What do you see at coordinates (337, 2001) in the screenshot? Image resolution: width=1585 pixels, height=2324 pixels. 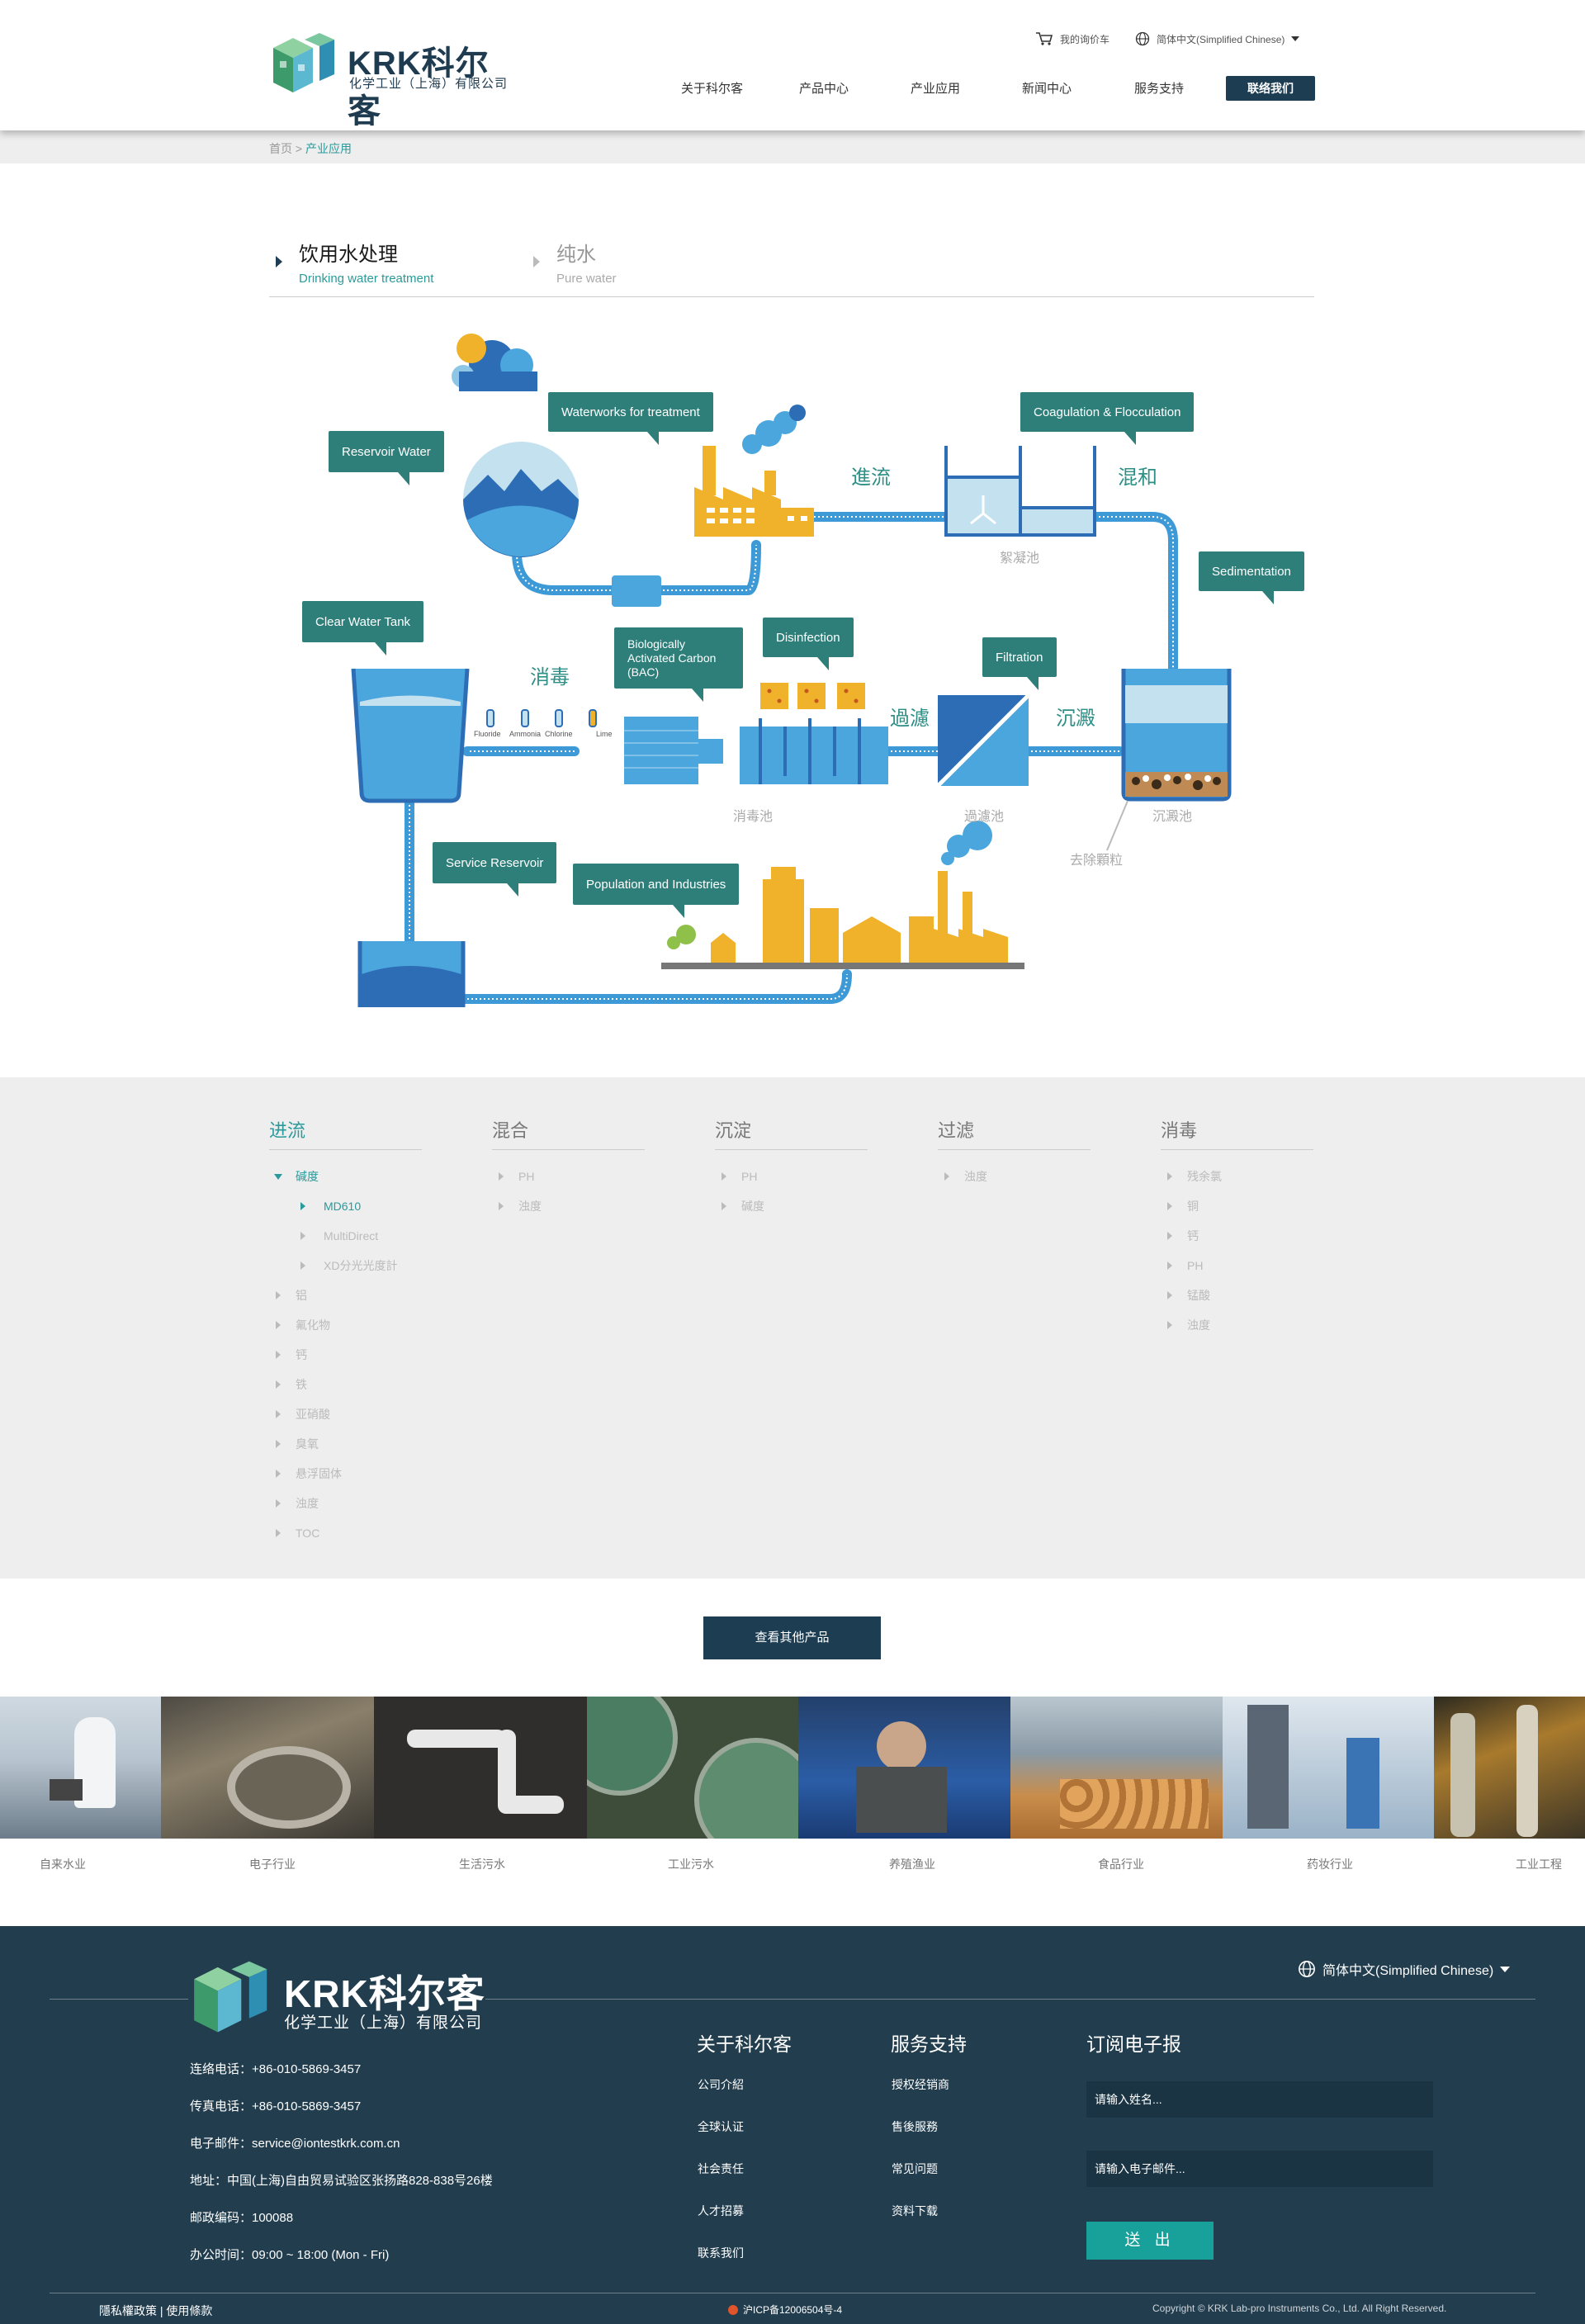 I see `footer-logo: KRK科尔客 化学工业（上海）有限公司` at bounding box center [337, 2001].